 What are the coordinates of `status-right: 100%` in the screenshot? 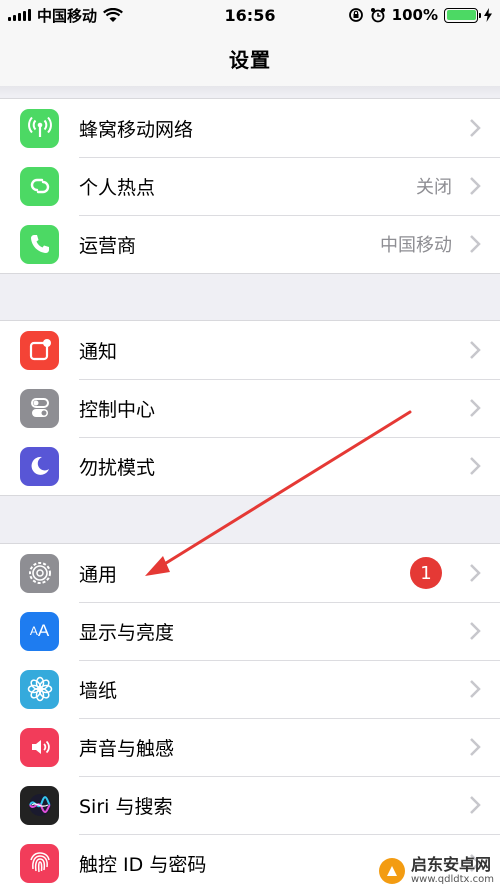 It's located at (420, 15).